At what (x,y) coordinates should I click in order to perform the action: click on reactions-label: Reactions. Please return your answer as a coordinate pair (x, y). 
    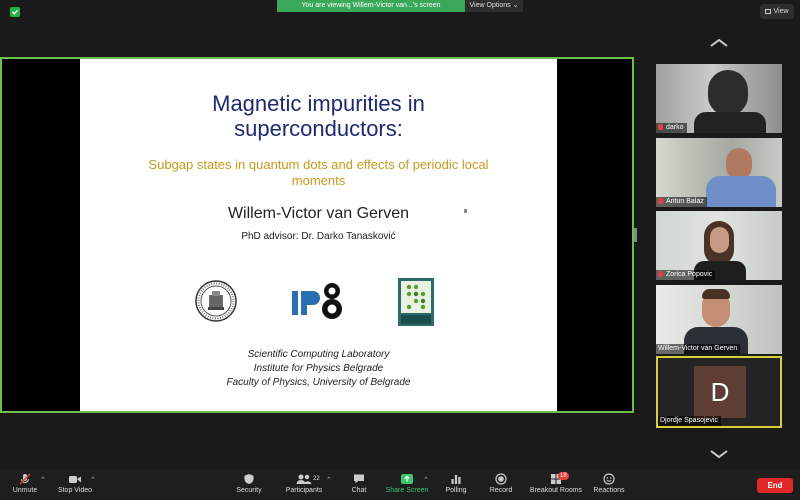
    Looking at the image, I should click on (609, 490).